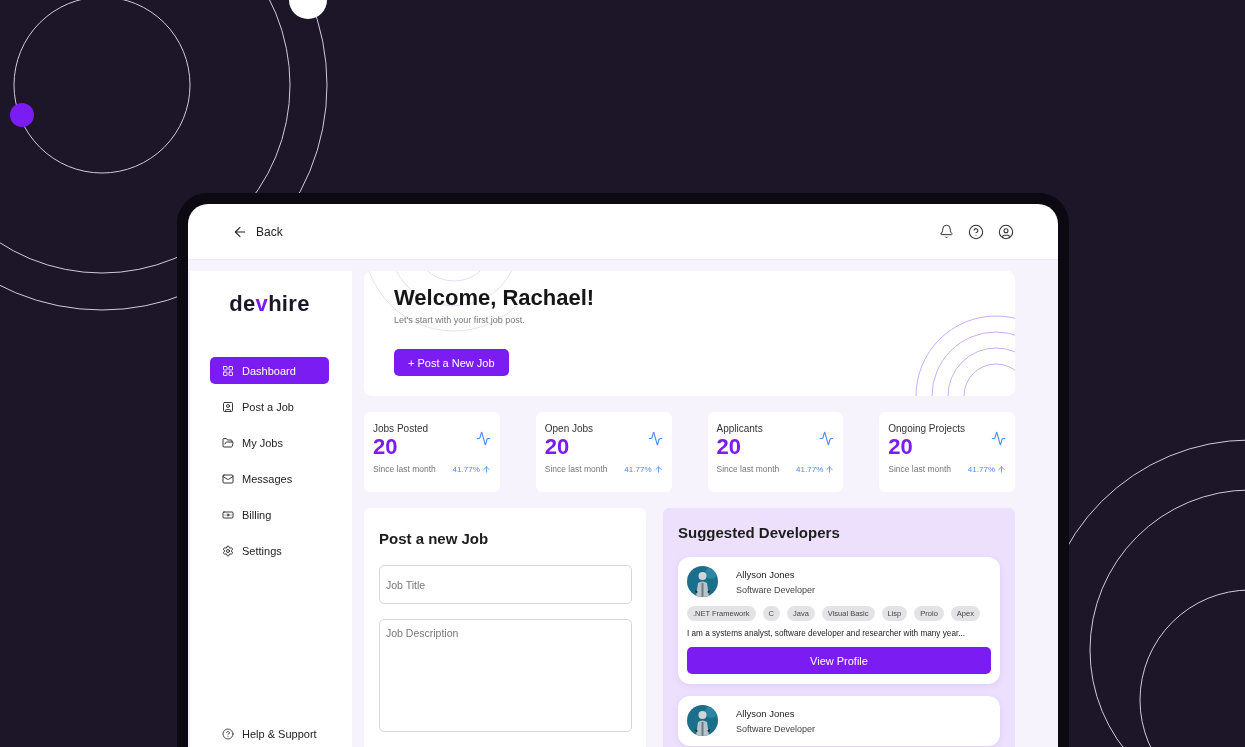 This screenshot has width=1245, height=747. I want to click on view-profile-button: View Profile, so click(839, 660).